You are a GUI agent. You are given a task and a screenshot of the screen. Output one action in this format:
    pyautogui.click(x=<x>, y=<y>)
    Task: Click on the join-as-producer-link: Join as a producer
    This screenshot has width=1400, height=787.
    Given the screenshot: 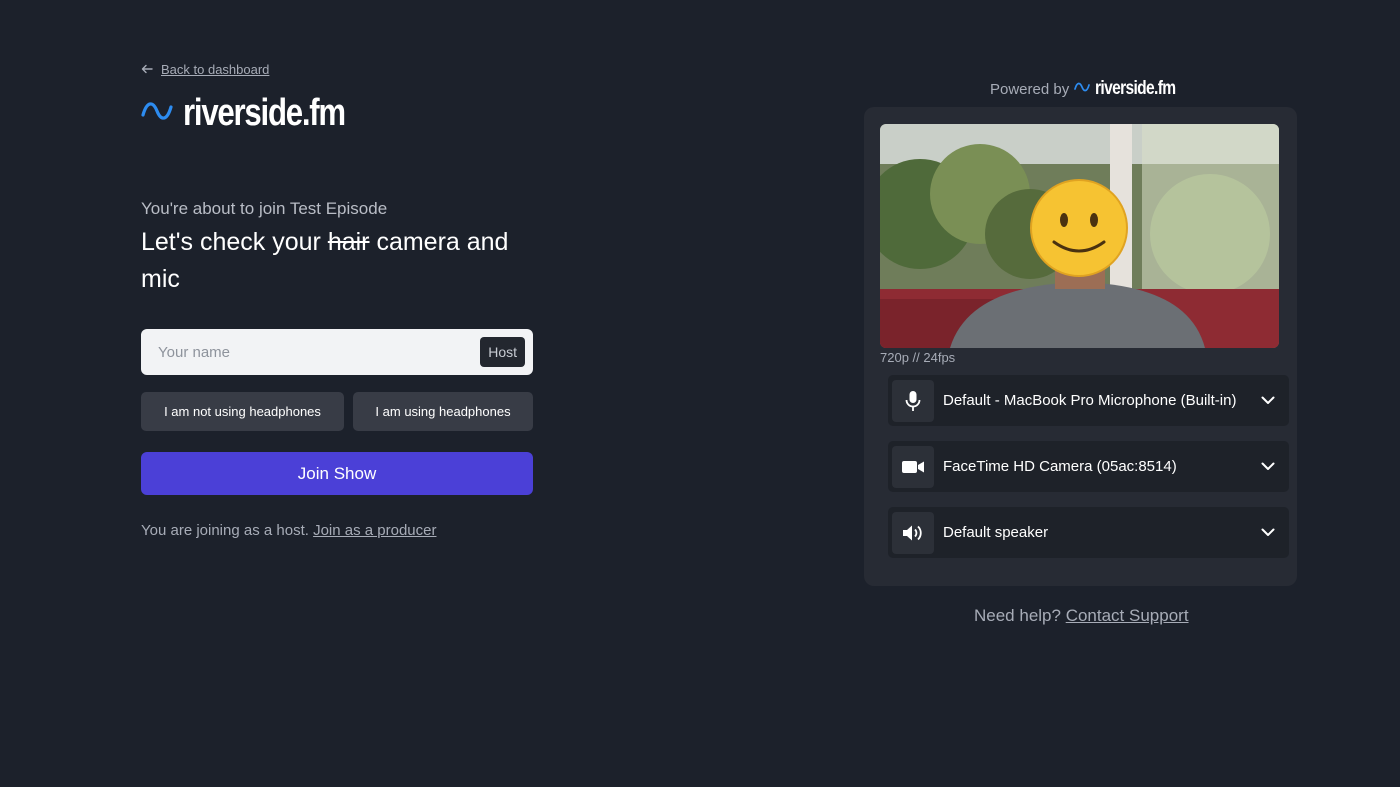 What is the action you would take?
    pyautogui.click(x=374, y=530)
    